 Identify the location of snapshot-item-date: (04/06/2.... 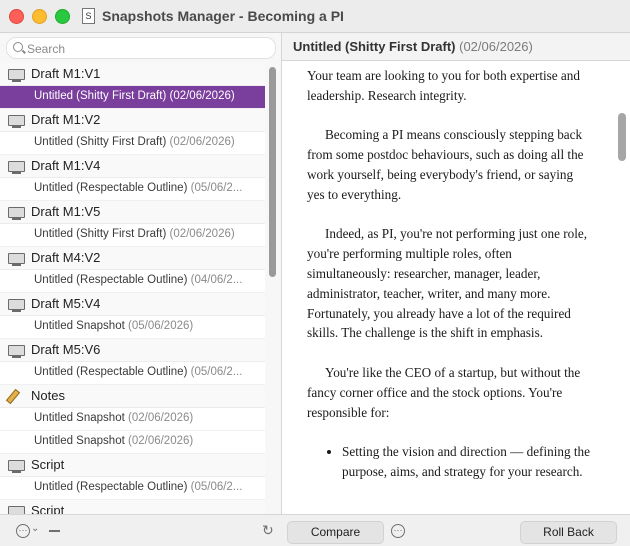
(216, 280).